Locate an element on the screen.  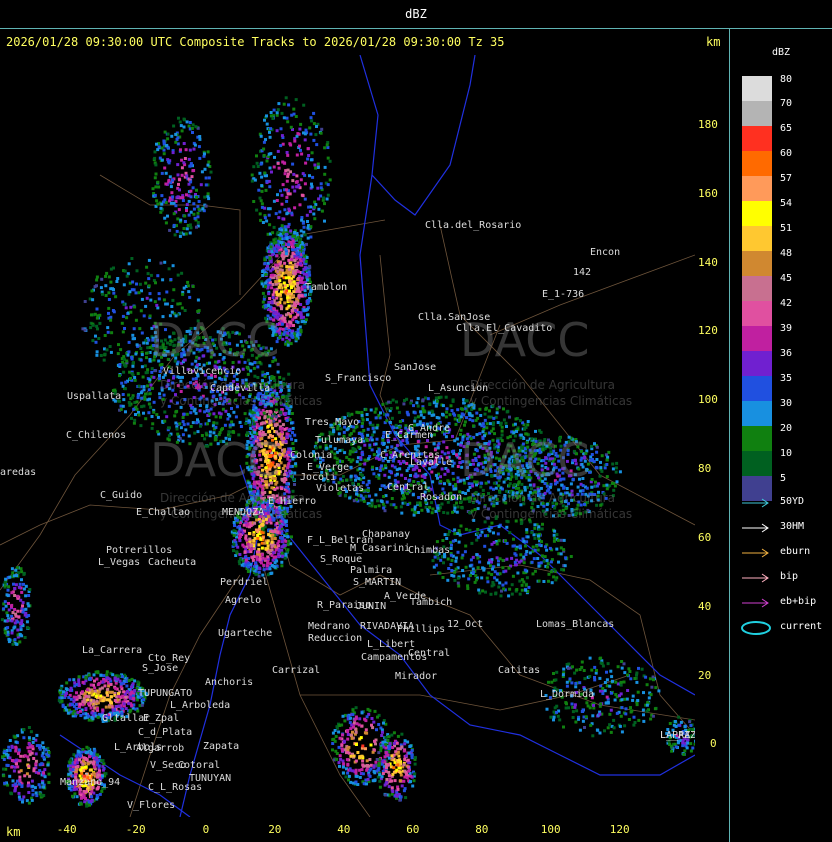
title-bar: dBZ is located at coordinates (416, 14).